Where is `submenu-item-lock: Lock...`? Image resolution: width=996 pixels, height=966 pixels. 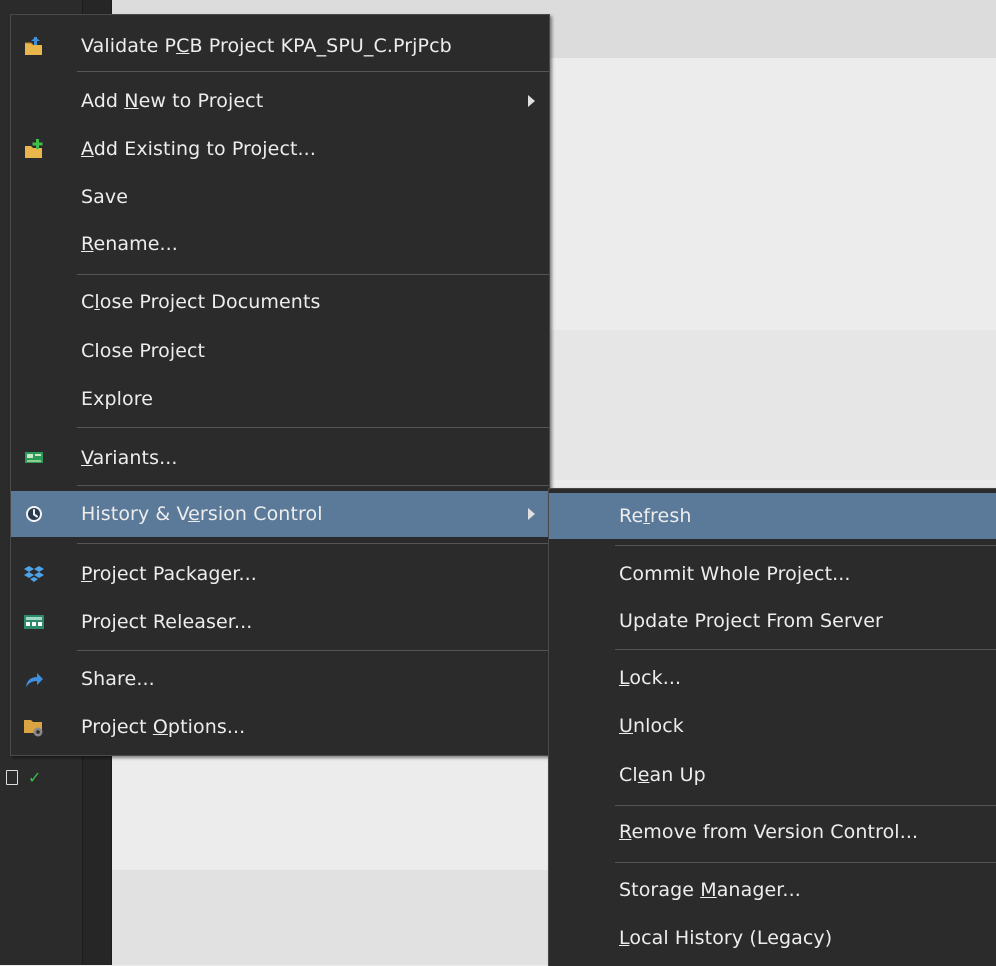 submenu-item-lock: Lock... is located at coordinates (772, 678).